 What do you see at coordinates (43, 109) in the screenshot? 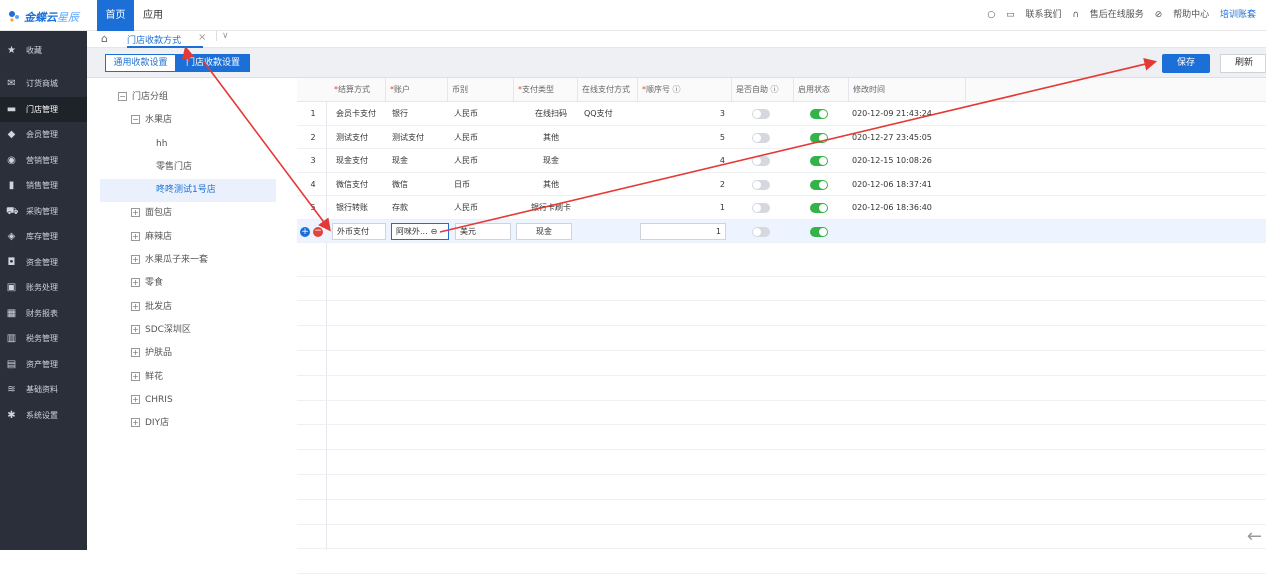
I see `sidebar-item-2: ▬ 门店管理` at bounding box center [43, 109].